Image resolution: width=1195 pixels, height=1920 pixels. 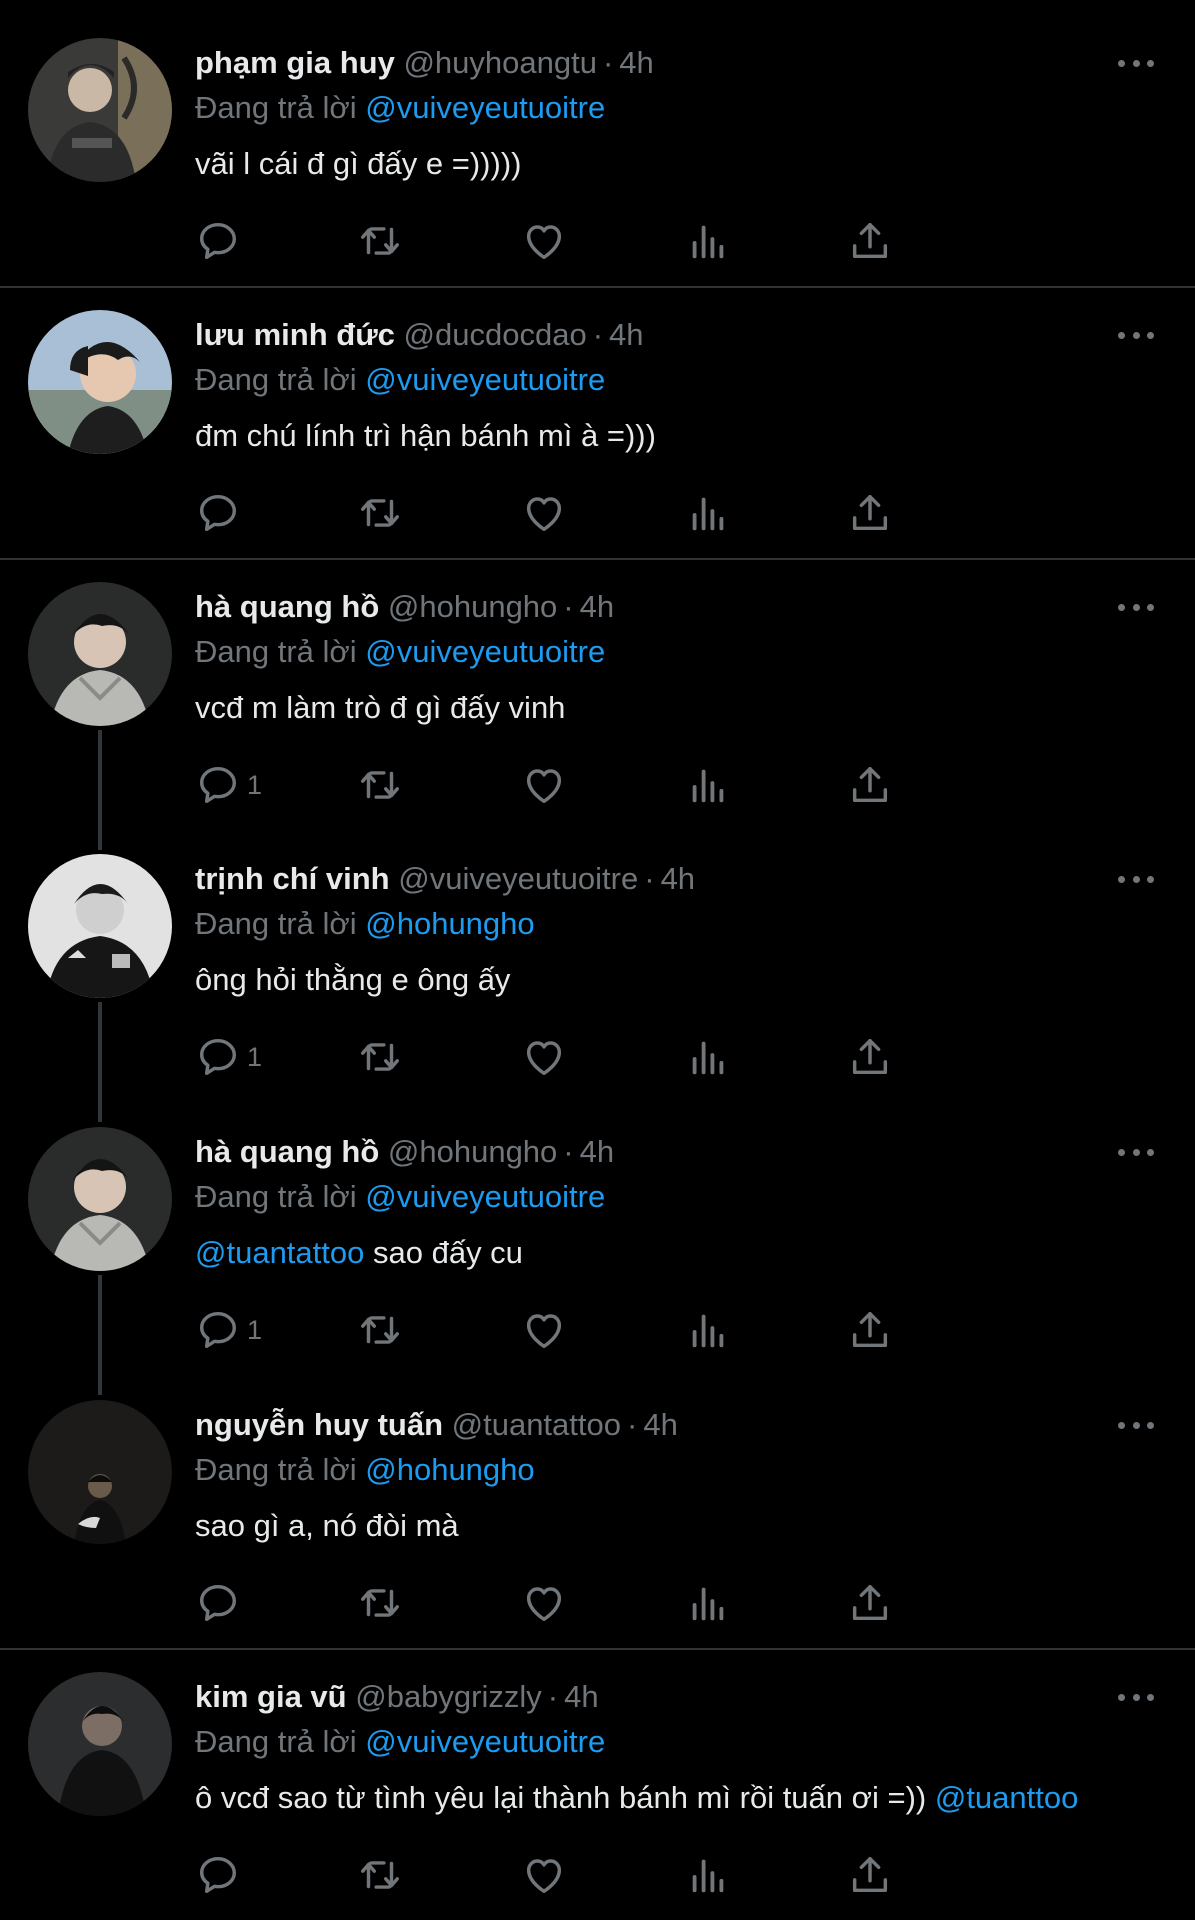 I want to click on author-name: trịnh chí vinh, so click(x=292, y=878).